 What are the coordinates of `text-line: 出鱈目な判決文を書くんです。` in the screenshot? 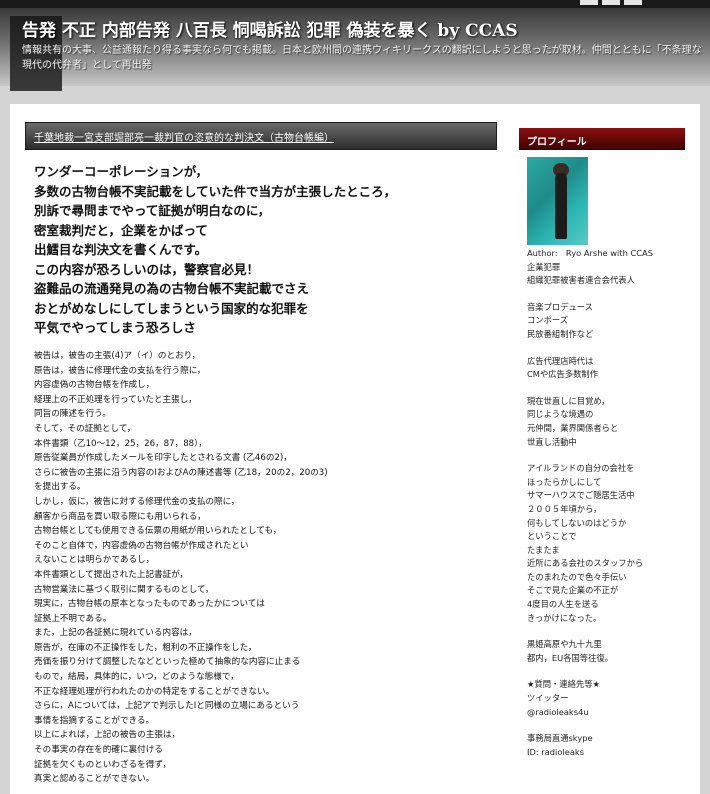 It's located at (121, 249).